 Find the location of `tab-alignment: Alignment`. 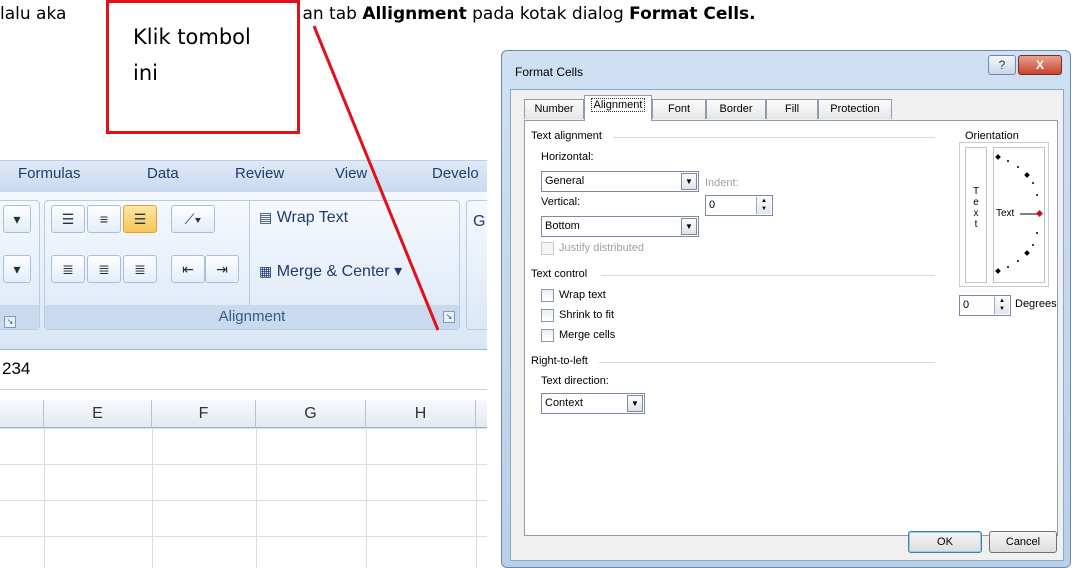

tab-alignment: Alignment is located at coordinates (618, 108).